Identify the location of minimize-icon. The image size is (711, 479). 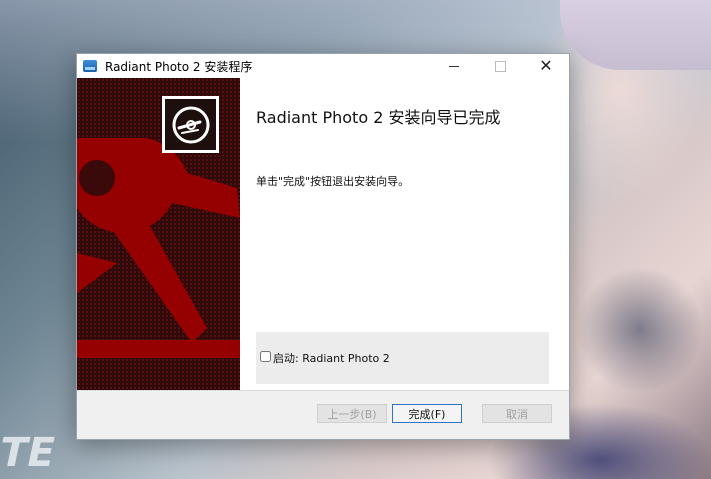
(454, 66).